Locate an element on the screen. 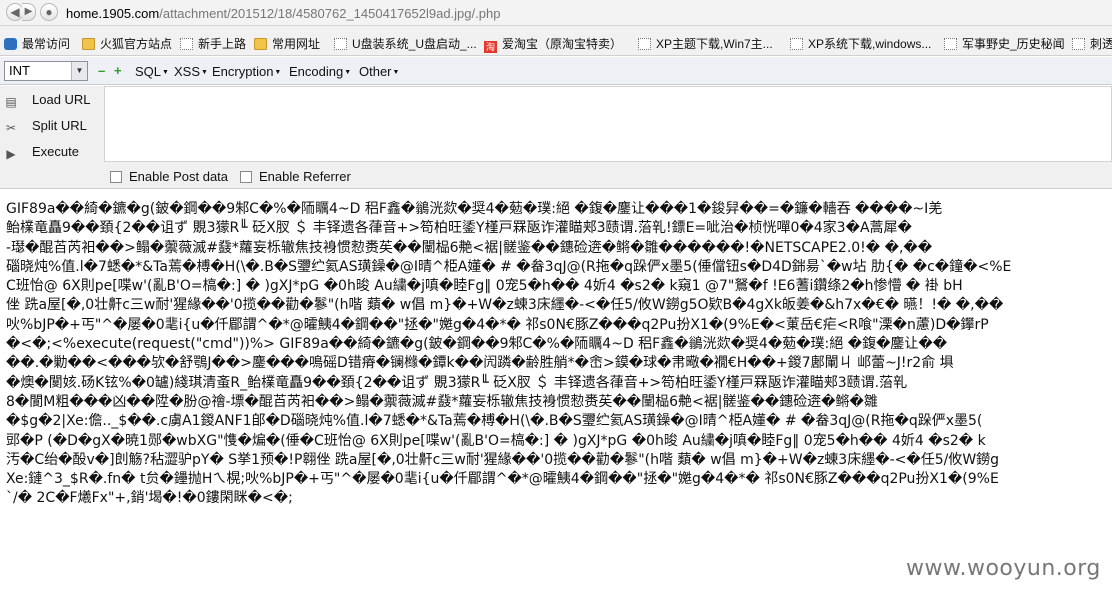 The image size is (1112, 598). execute-button: ▶ Execute is located at coordinates (41, 155).